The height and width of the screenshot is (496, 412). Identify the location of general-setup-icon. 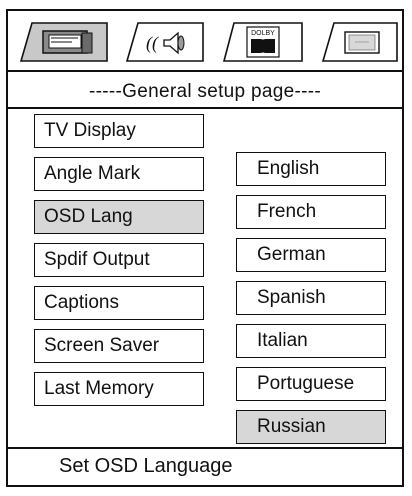
(64, 42).